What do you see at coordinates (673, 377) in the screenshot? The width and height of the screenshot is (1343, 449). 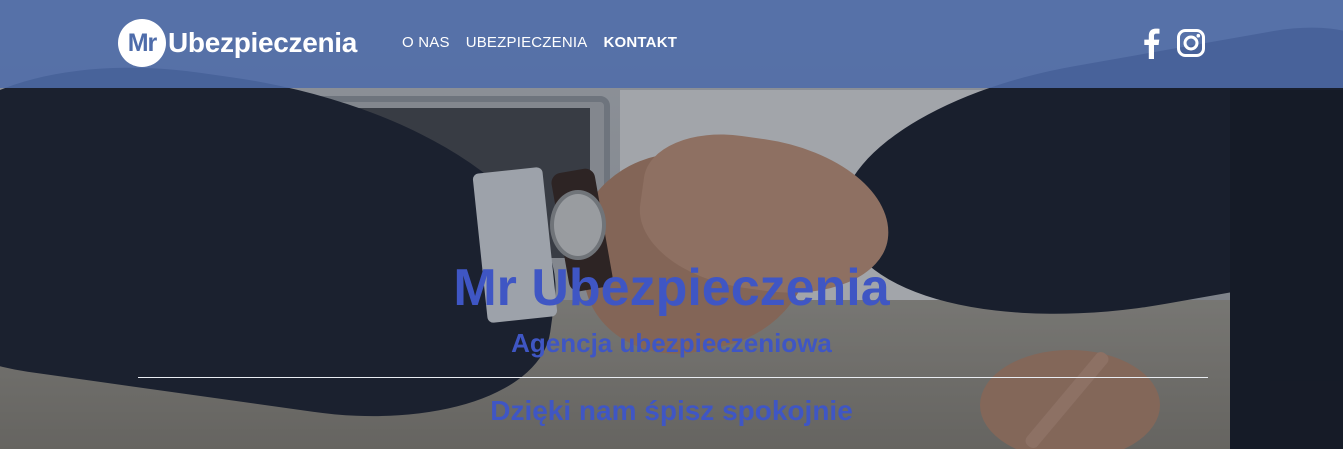 I see `hero-divider` at bounding box center [673, 377].